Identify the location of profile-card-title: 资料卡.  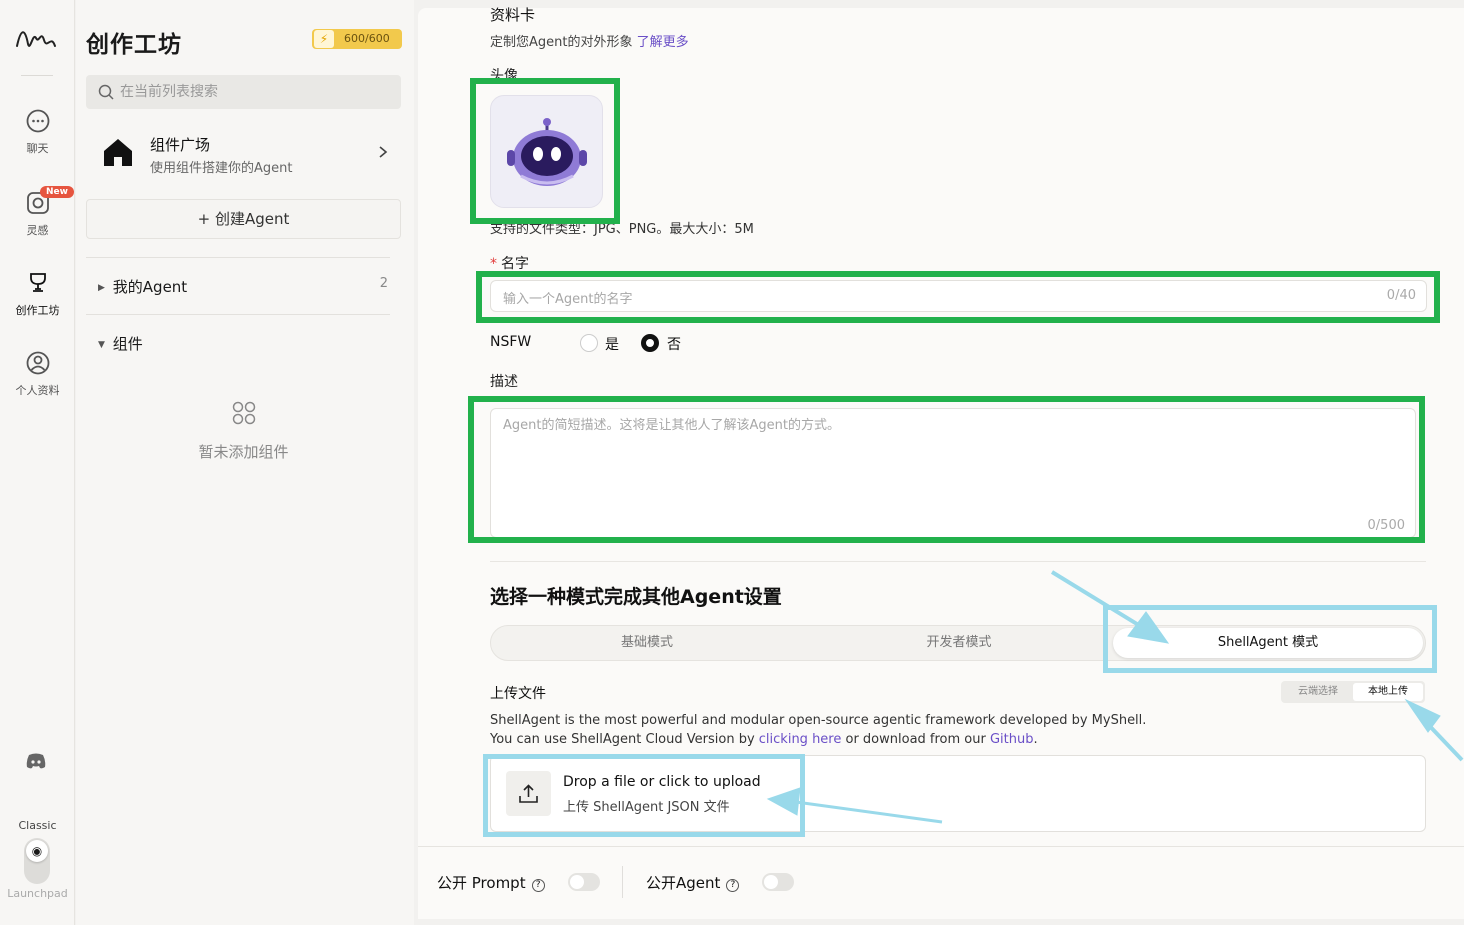
(513, 15).